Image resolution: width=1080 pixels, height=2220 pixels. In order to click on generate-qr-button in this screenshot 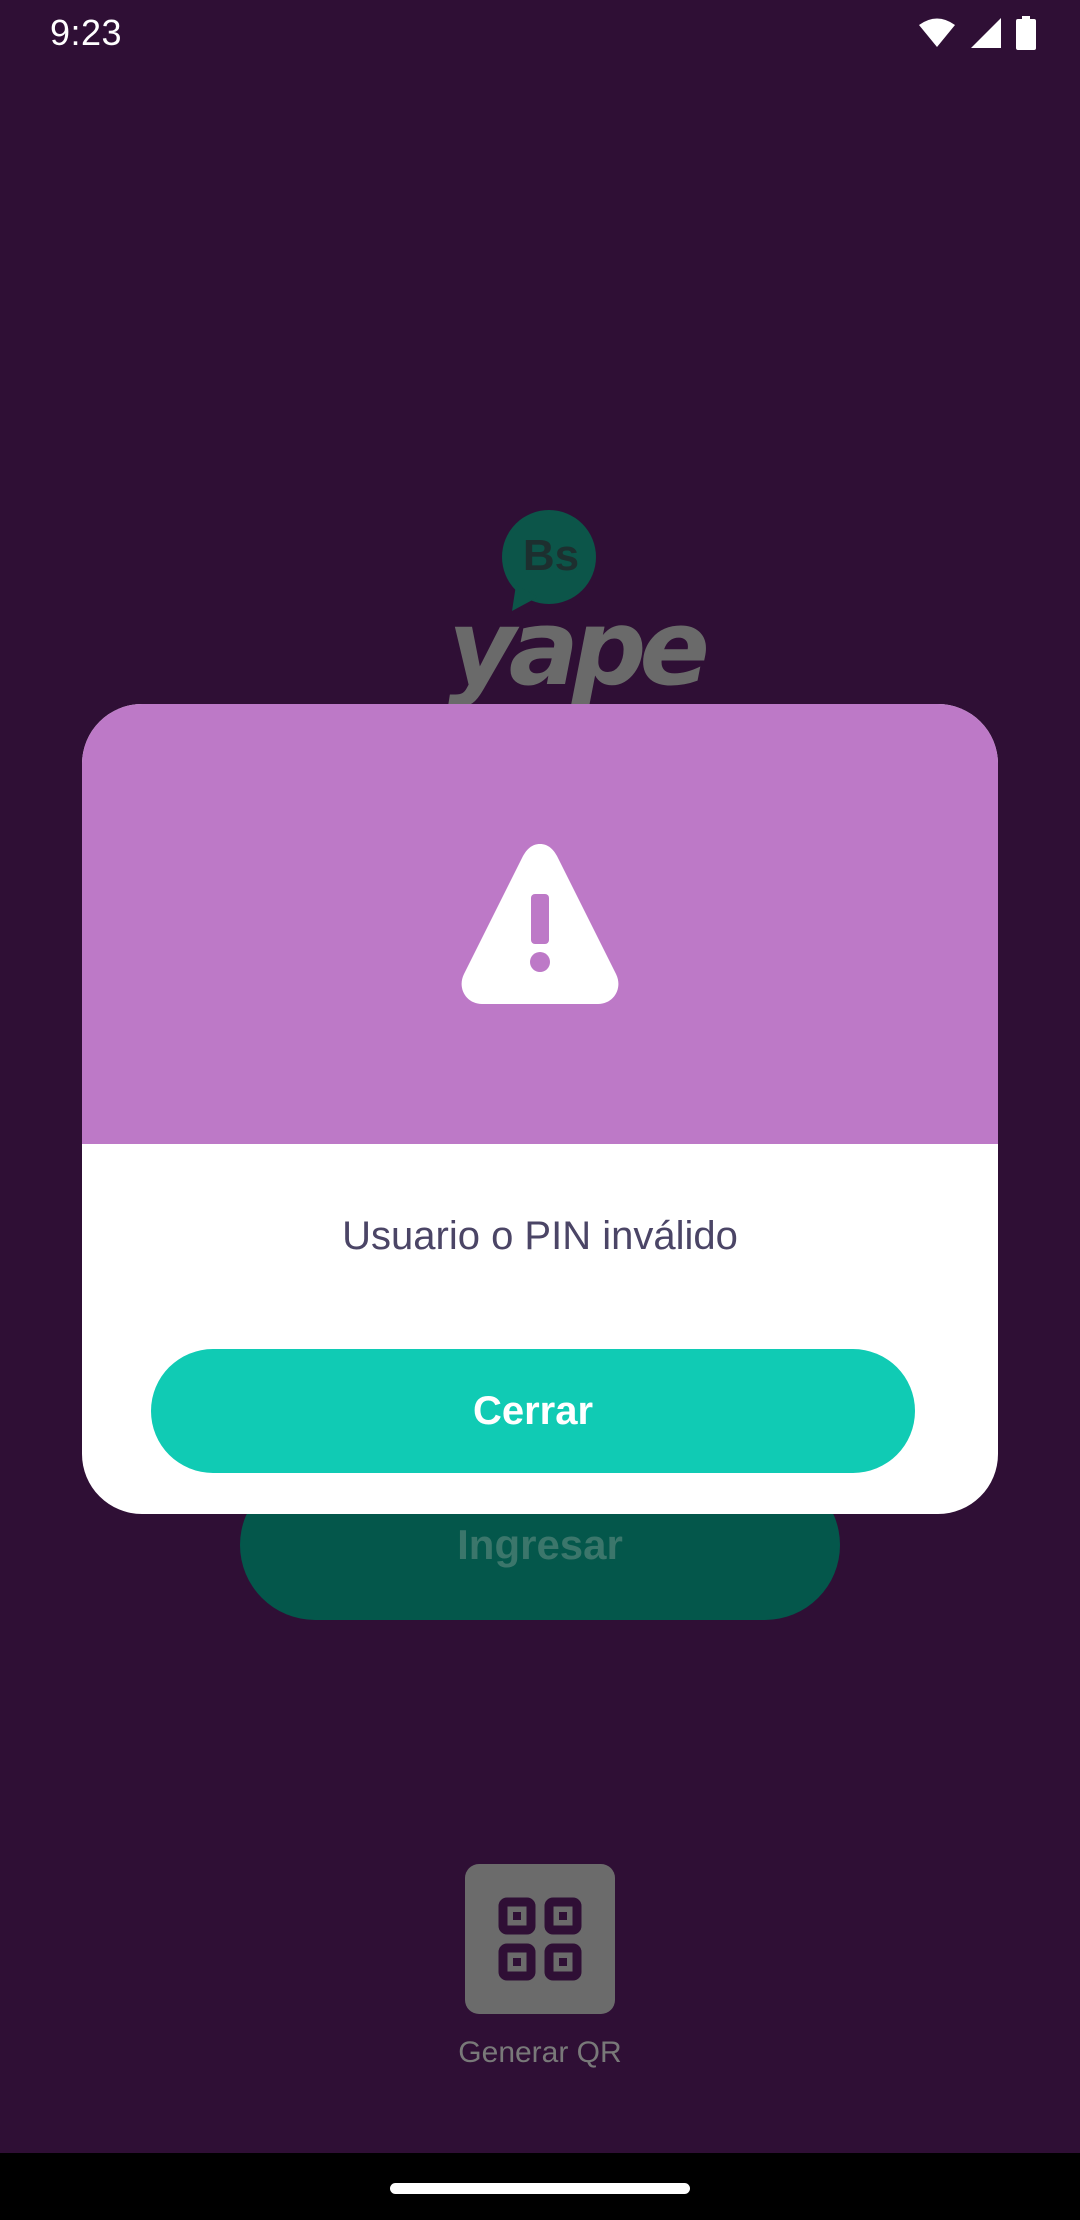, I will do `click(540, 1939)`.